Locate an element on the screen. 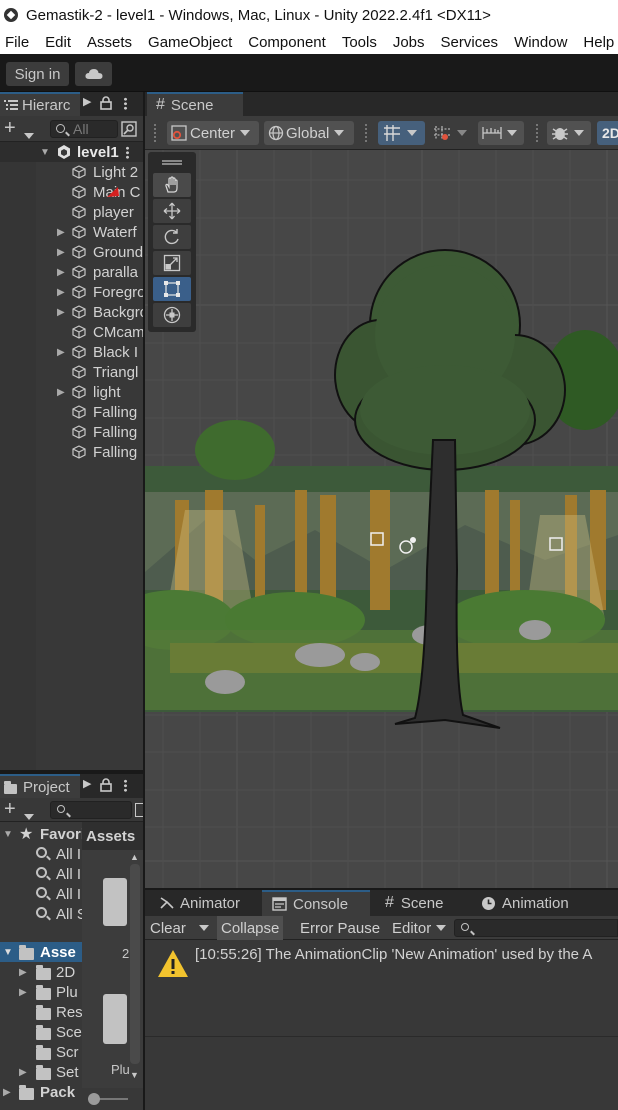 Image resolution: width=618 pixels, height=1110 pixels. hierarchy-search-input: All is located at coordinates (84, 129).